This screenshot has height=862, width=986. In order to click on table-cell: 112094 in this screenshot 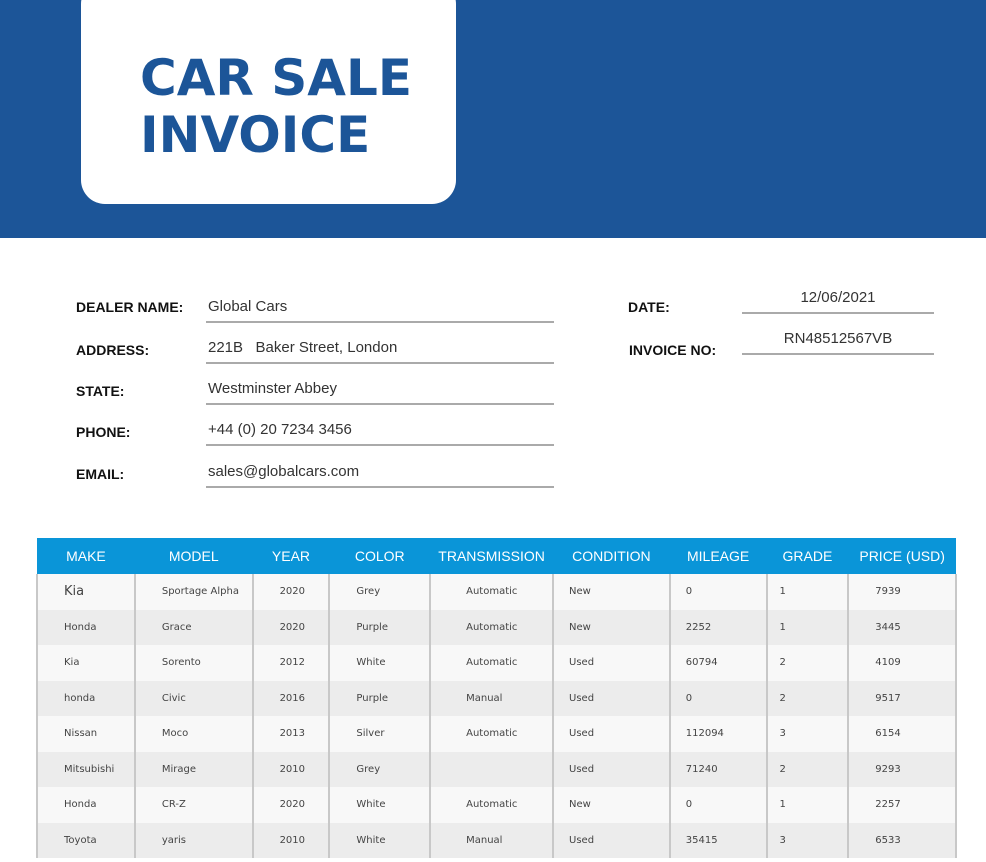, I will do `click(718, 734)`.